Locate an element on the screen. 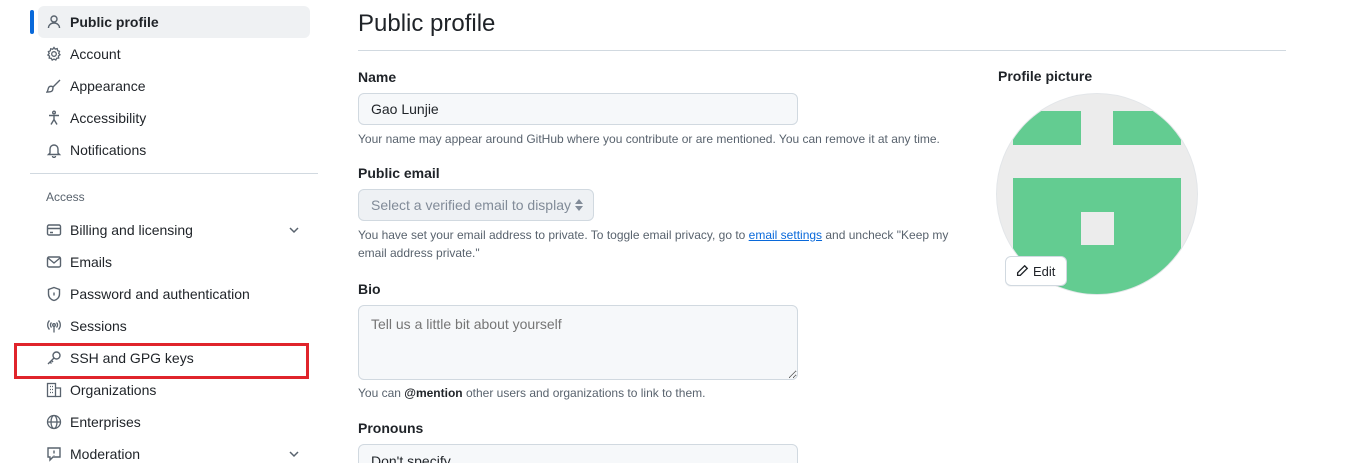 The height and width of the screenshot is (463, 1354). shield-lock-icon is located at coordinates (54, 294).